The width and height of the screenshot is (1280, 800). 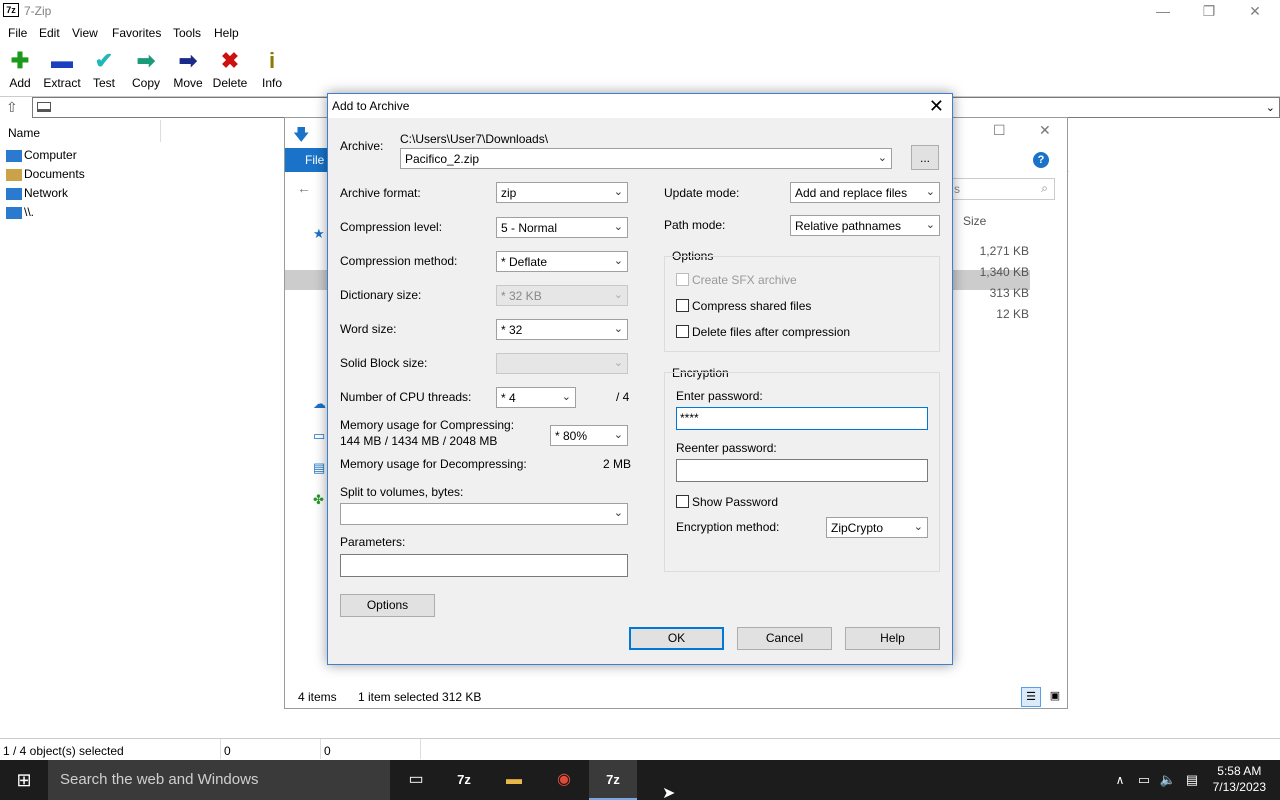 What do you see at coordinates (188, 69) in the screenshot?
I see `move-button: ➡ Move` at bounding box center [188, 69].